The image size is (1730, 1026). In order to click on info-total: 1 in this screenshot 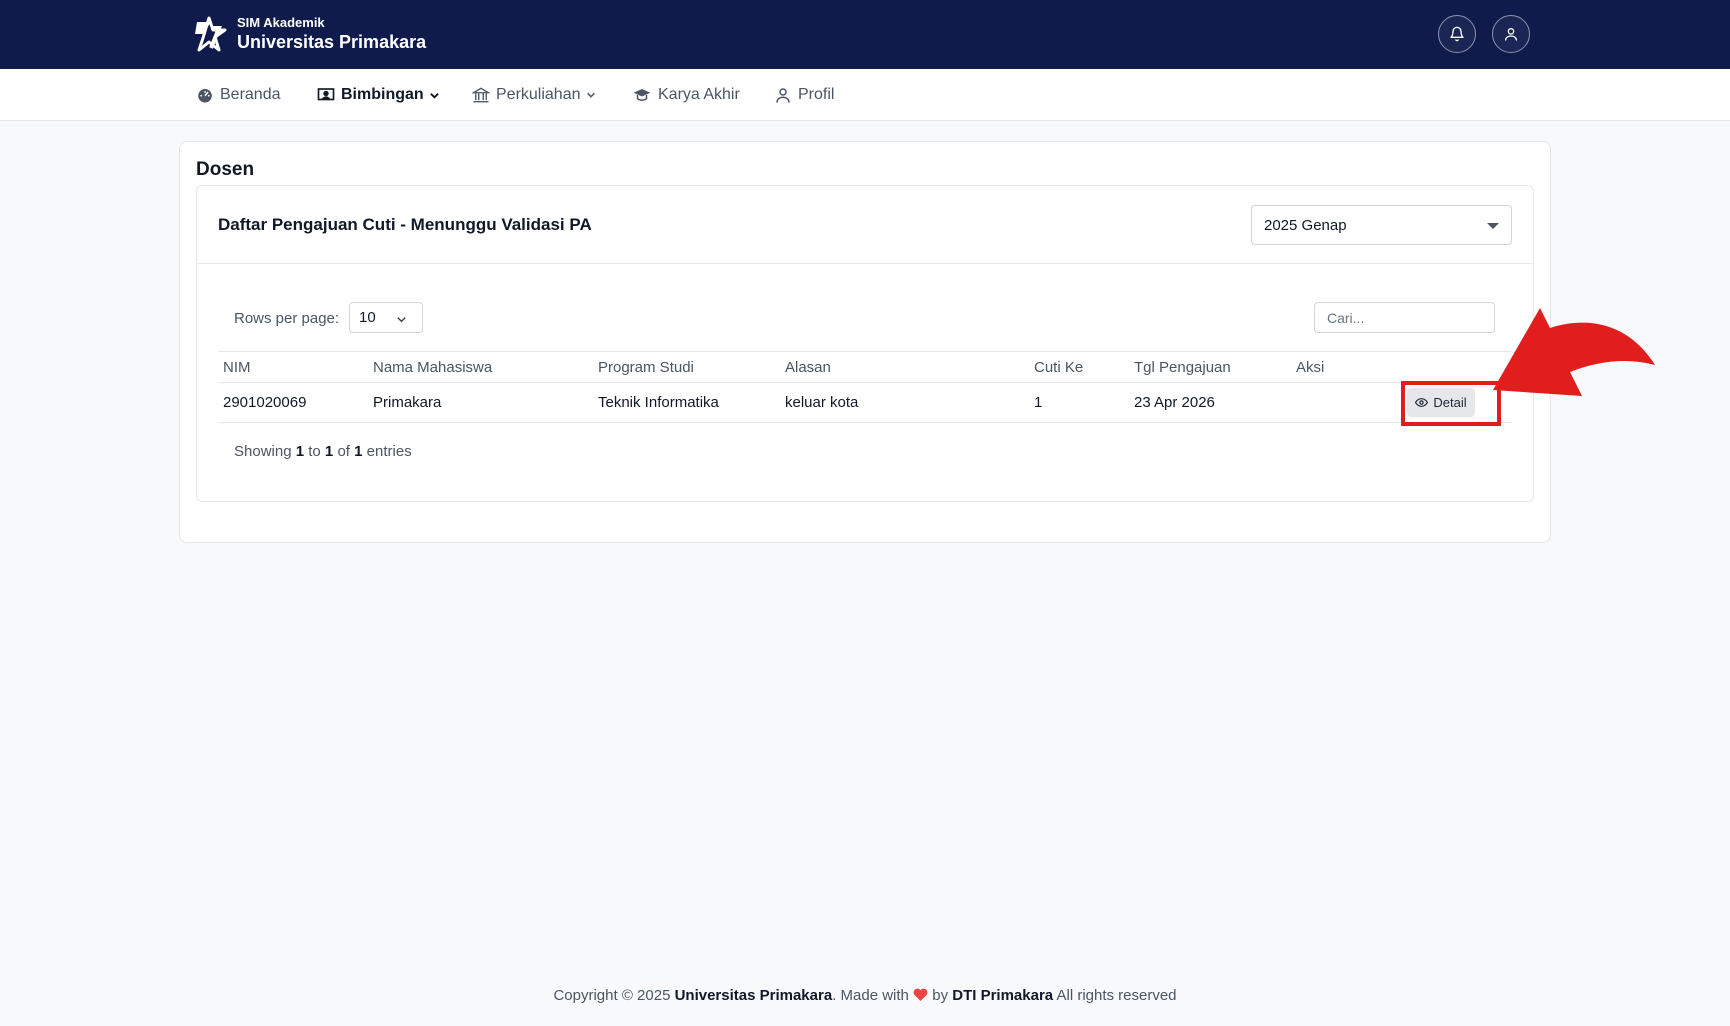, I will do `click(358, 451)`.